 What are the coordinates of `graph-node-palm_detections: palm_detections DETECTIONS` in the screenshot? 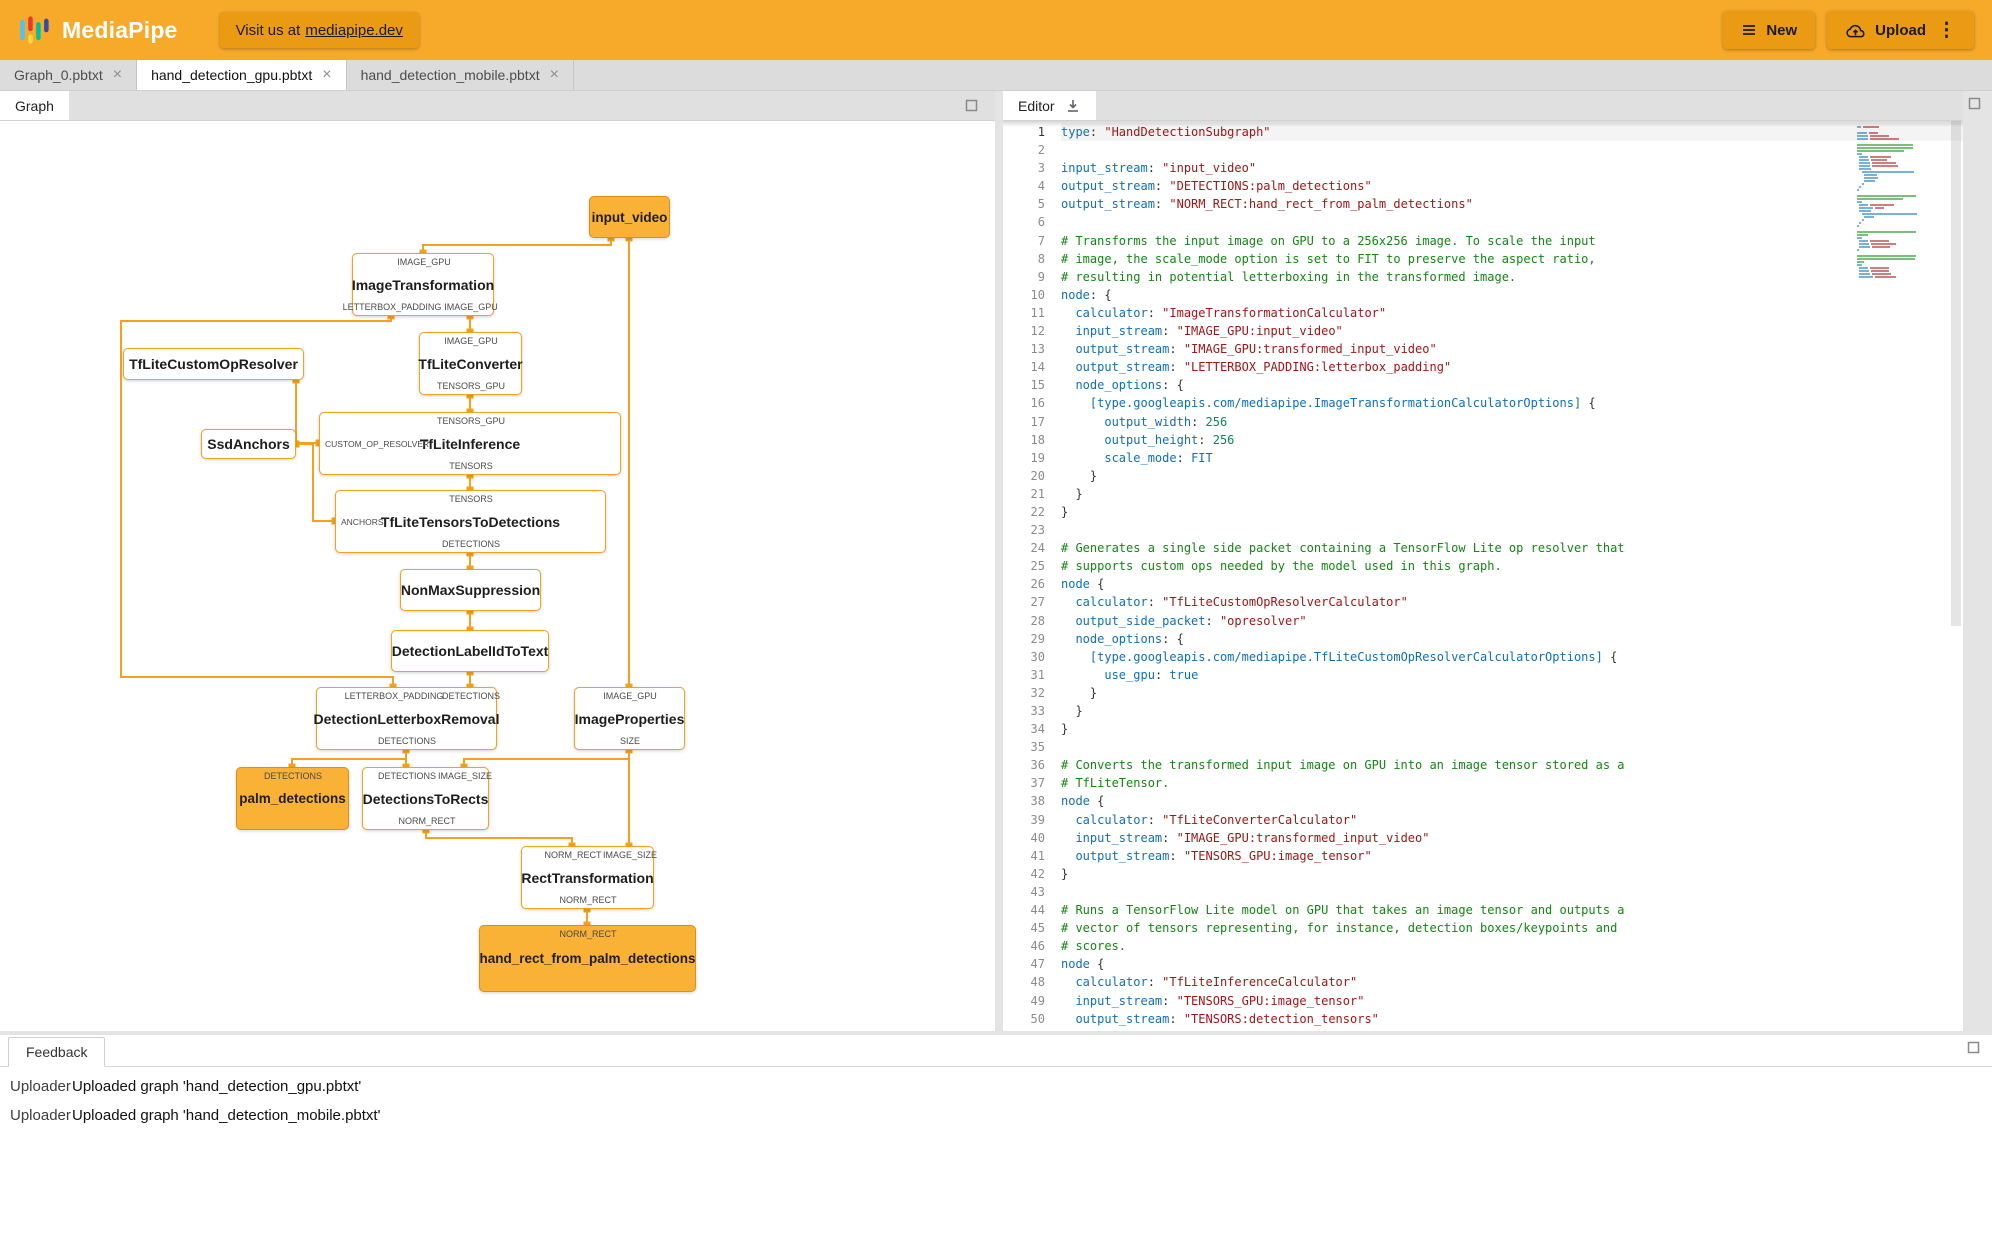 It's located at (292, 798).